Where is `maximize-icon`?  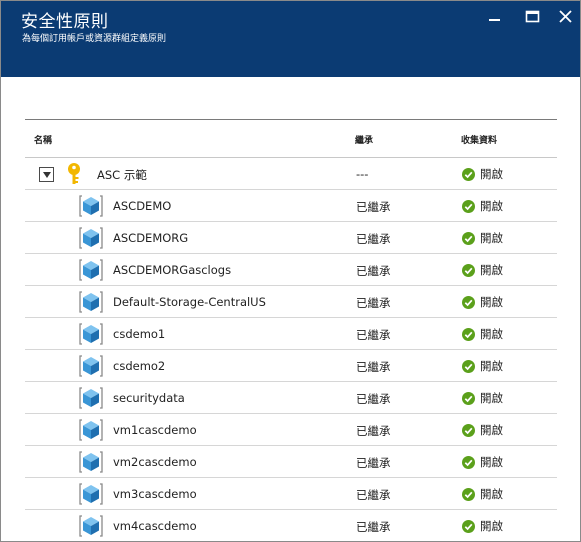 maximize-icon is located at coordinates (533, 17).